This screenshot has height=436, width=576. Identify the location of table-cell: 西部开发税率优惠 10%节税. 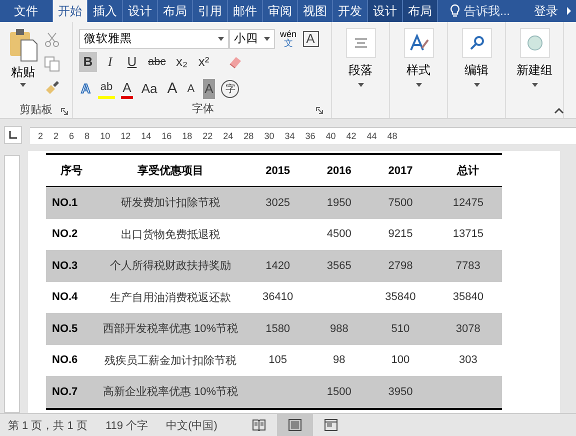
(170, 329).